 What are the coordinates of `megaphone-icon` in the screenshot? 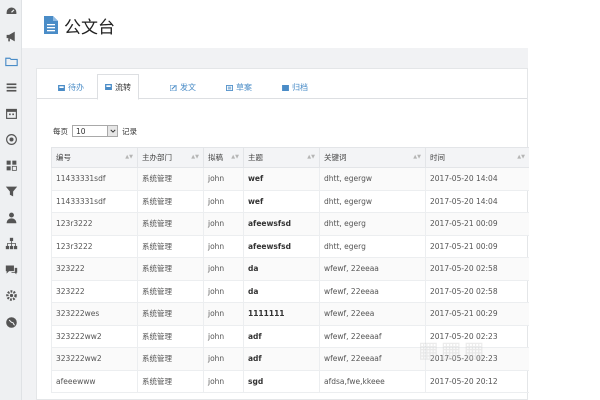 It's located at (11, 36).